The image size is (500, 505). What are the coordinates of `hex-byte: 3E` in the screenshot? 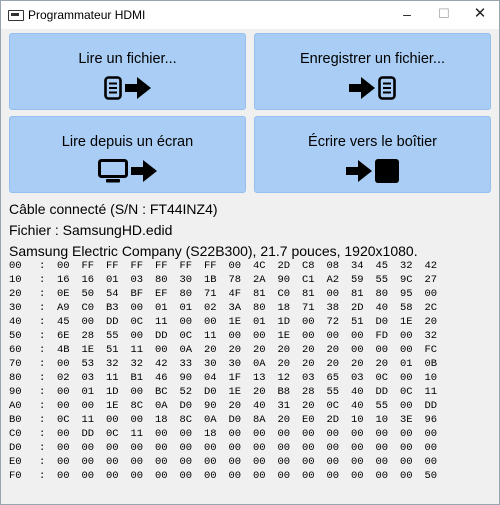 It's located at (406, 420).